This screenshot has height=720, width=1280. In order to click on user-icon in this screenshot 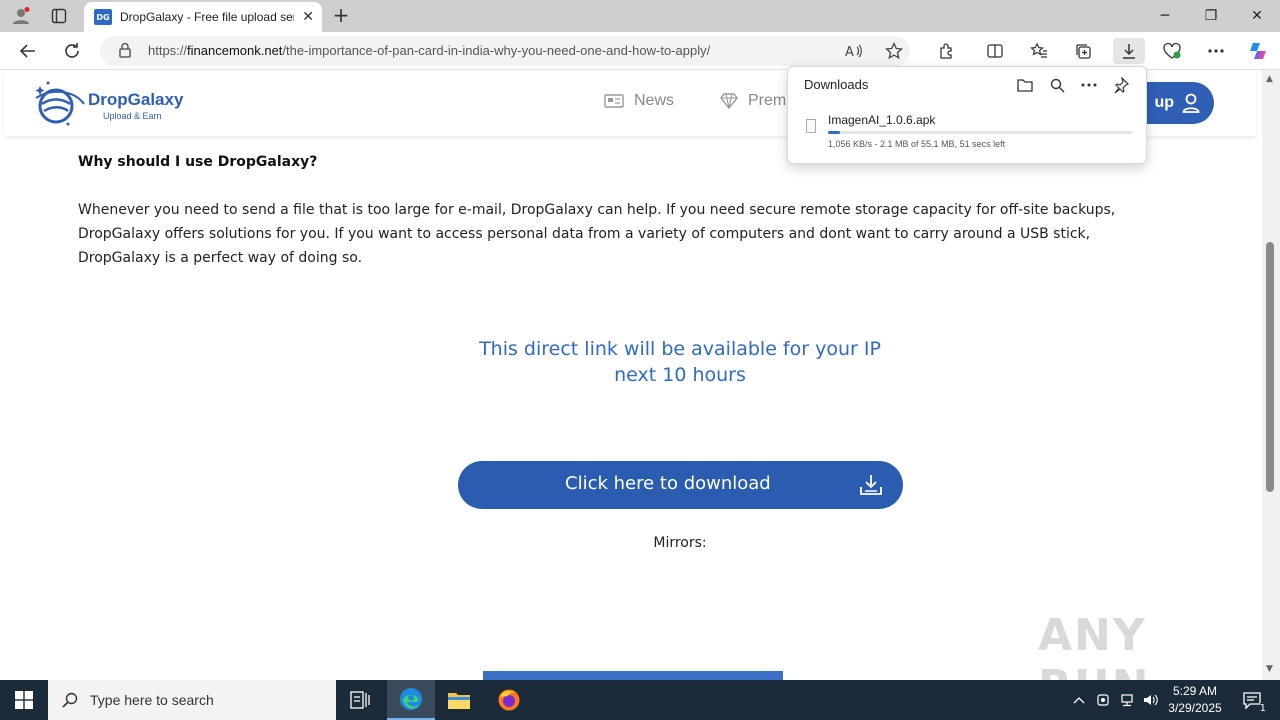, I will do `click(1191, 103)`.